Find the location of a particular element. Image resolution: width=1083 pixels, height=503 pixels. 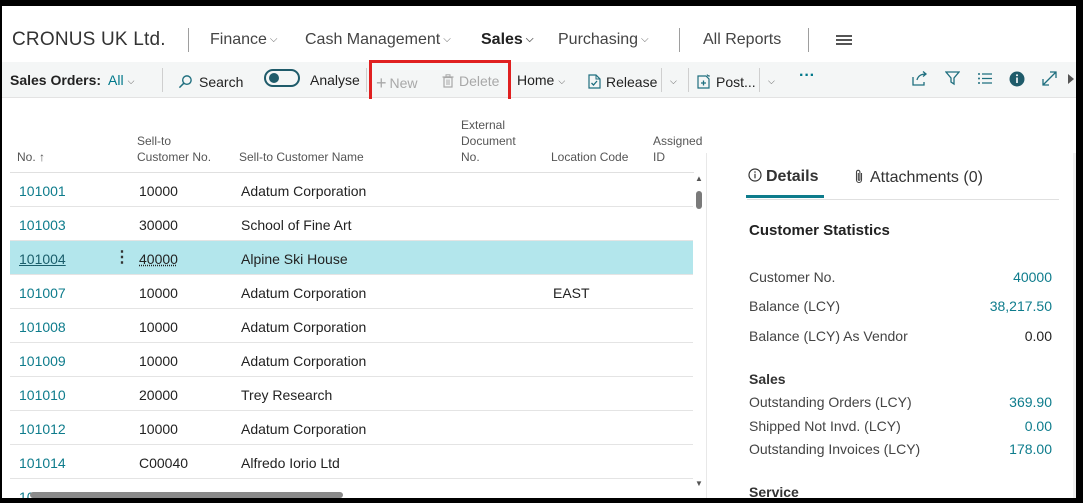

post-more-dropdown: ⌵ is located at coordinates (771, 80).